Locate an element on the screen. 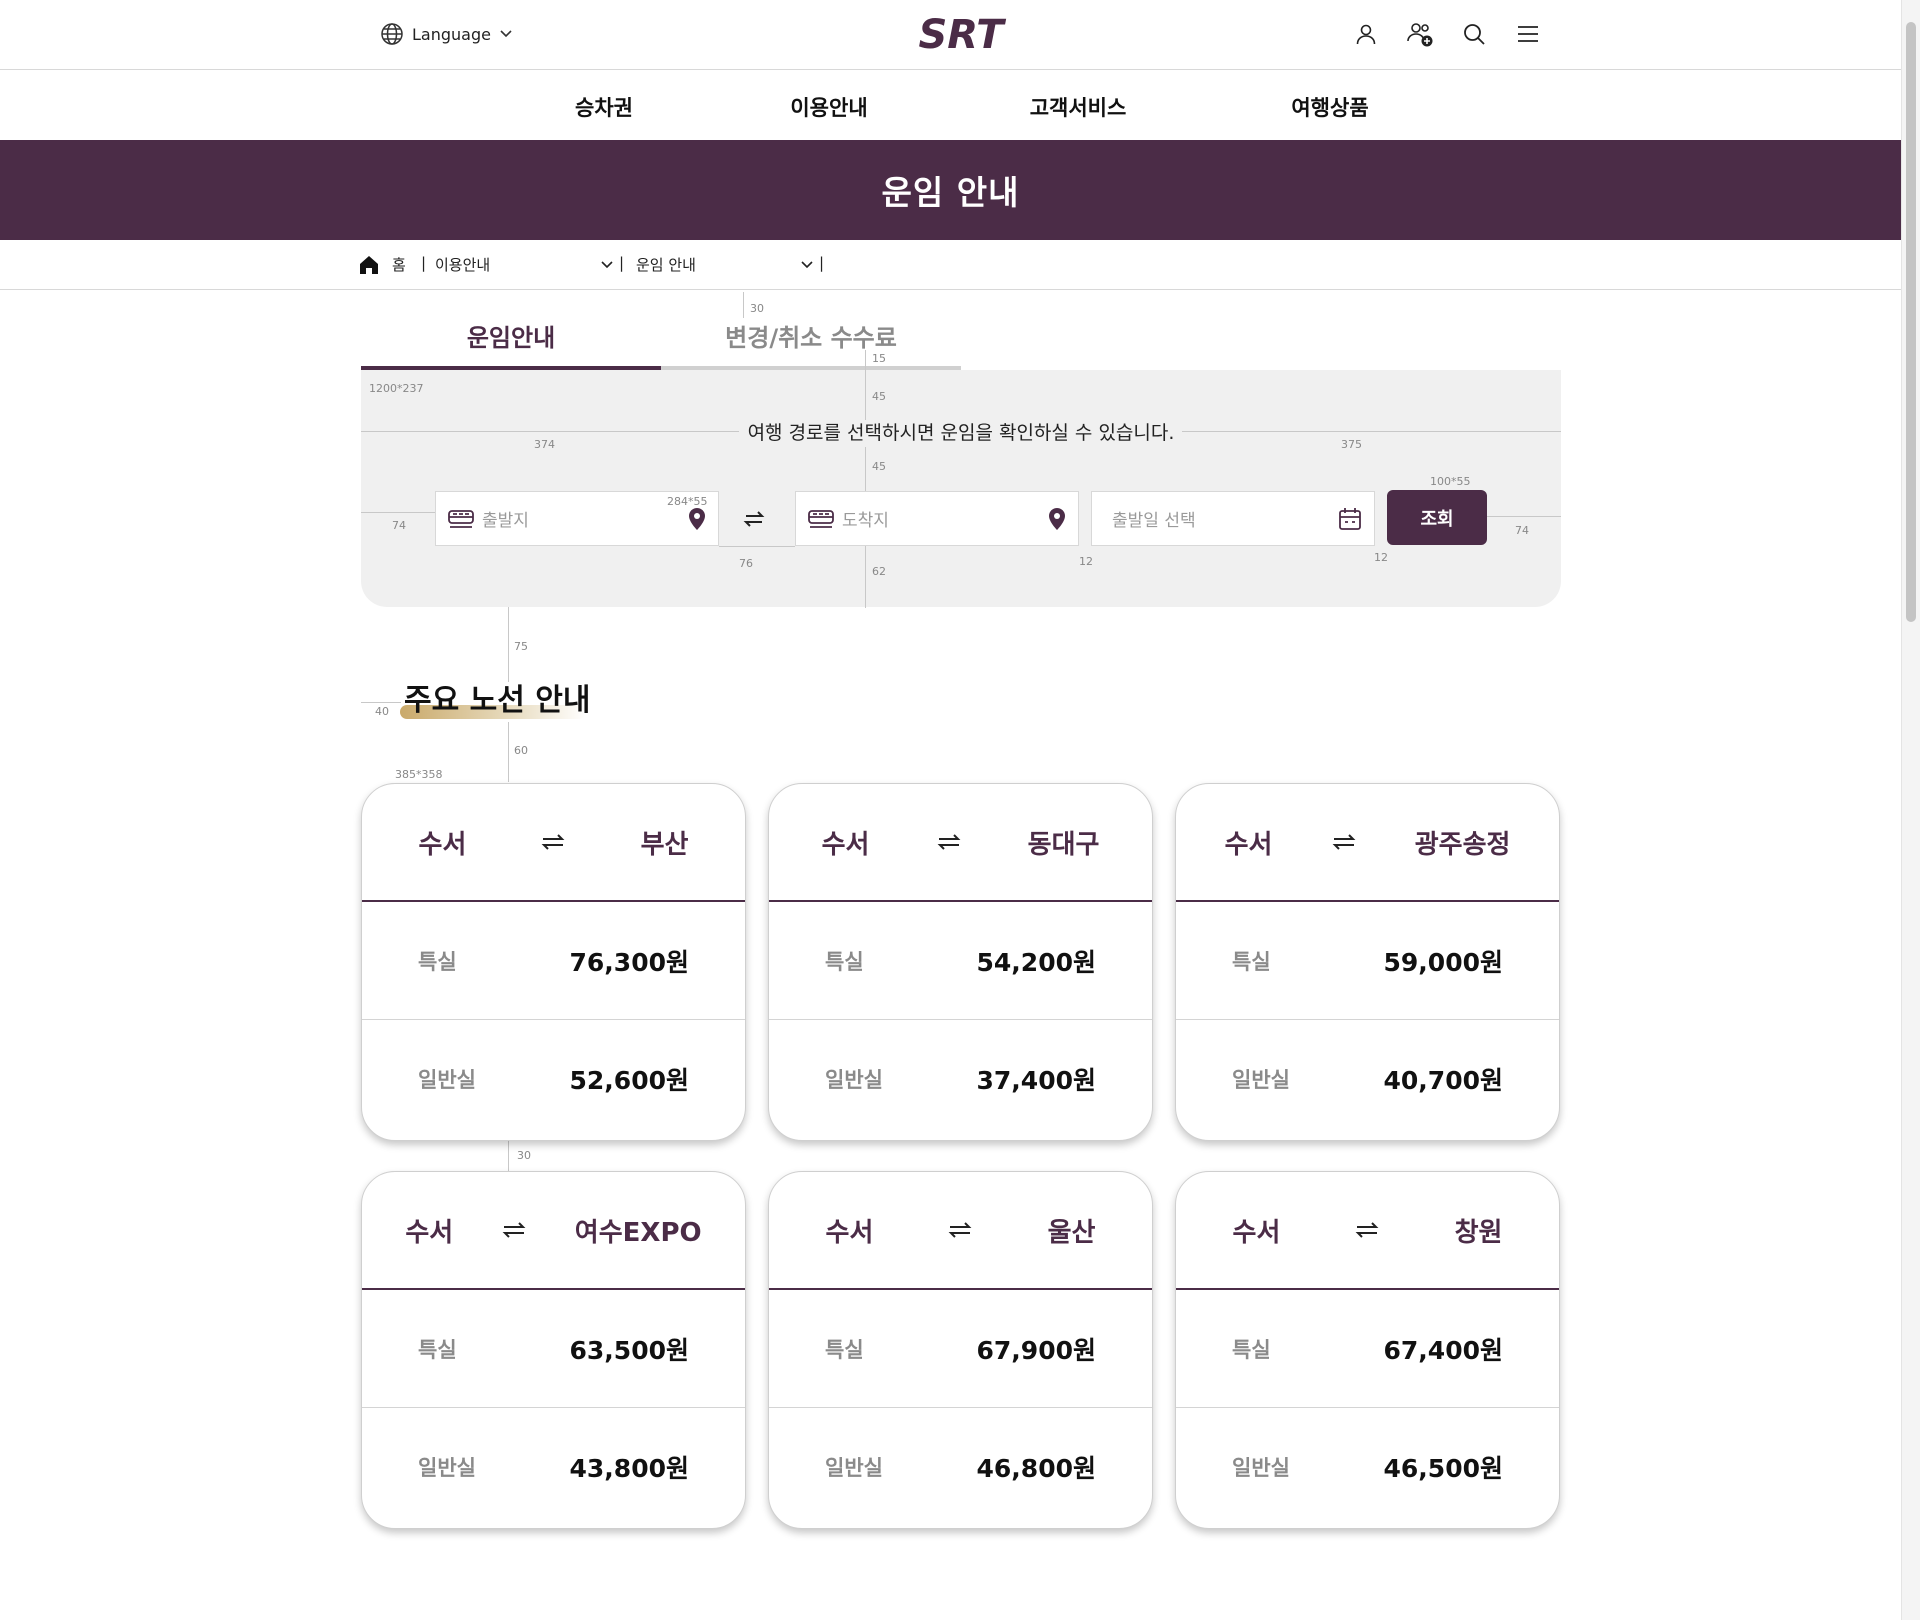  route-card-header: 수서 동대구 is located at coordinates (960, 843).